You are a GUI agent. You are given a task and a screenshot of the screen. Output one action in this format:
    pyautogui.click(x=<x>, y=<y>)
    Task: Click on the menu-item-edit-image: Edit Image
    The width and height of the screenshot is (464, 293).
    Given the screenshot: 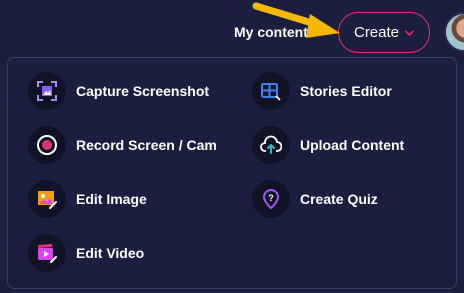 What is the action you would take?
    pyautogui.click(x=87, y=199)
    